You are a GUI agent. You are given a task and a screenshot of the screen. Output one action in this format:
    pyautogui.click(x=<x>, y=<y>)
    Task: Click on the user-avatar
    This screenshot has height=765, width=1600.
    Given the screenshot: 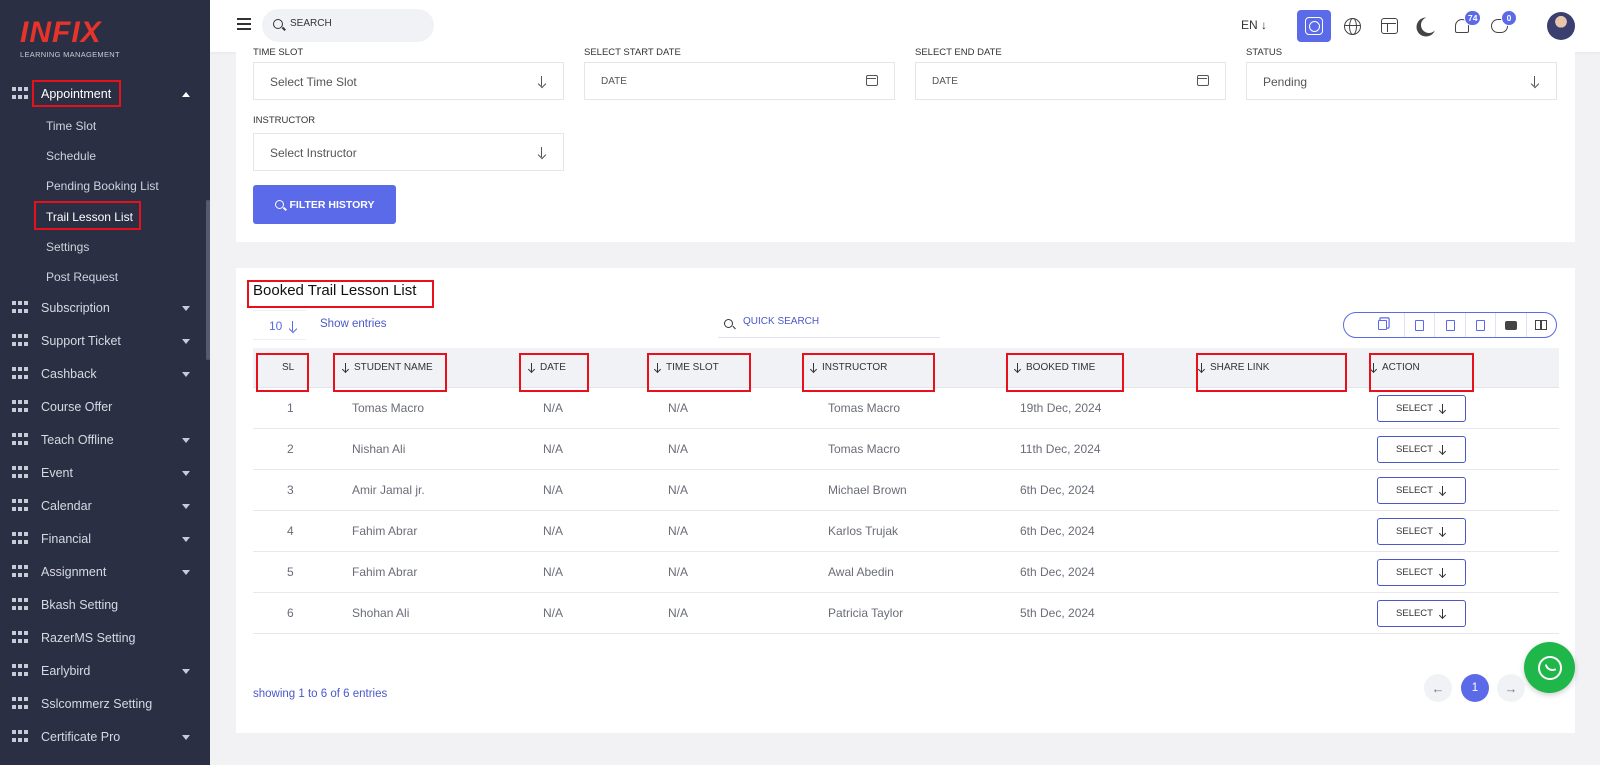 What is the action you would take?
    pyautogui.click(x=1561, y=26)
    